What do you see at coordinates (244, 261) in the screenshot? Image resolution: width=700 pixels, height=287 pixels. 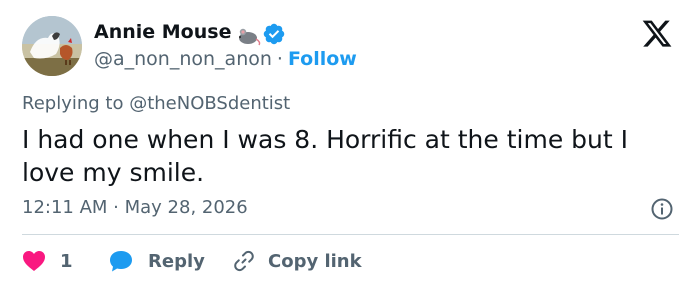 I see `link-icon` at bounding box center [244, 261].